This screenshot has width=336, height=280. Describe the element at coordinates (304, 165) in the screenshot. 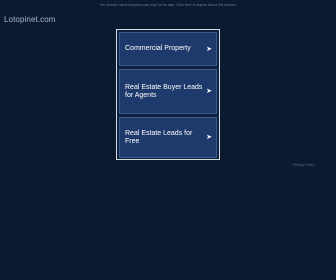

I see `privacy-policy-link: Privacy Policy` at that location.